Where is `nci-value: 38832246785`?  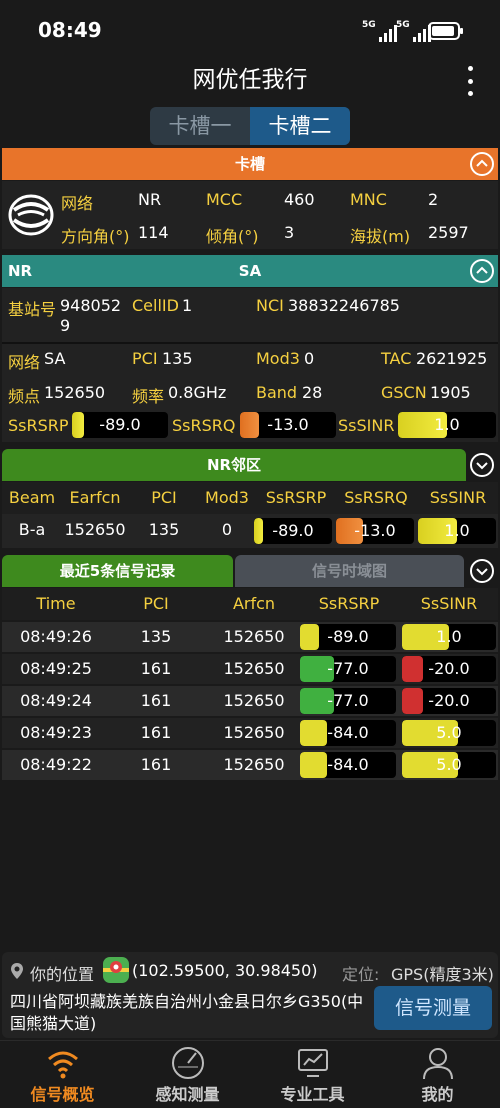 nci-value: 38832246785 is located at coordinates (344, 305).